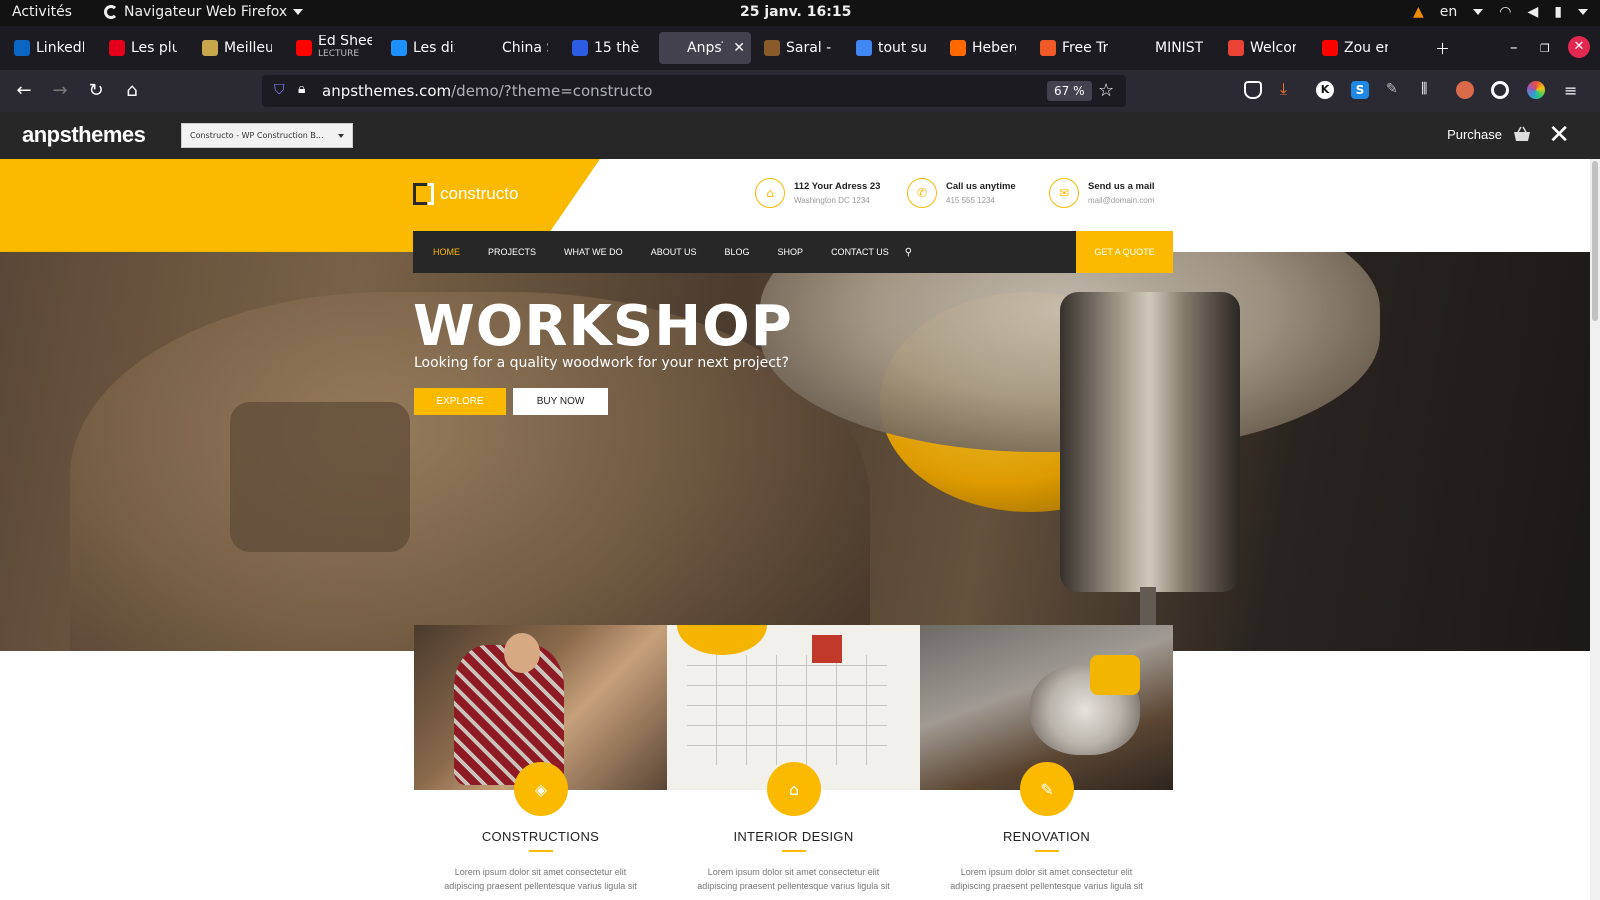  I want to click on envelope-icon: ✉, so click(1064, 193).